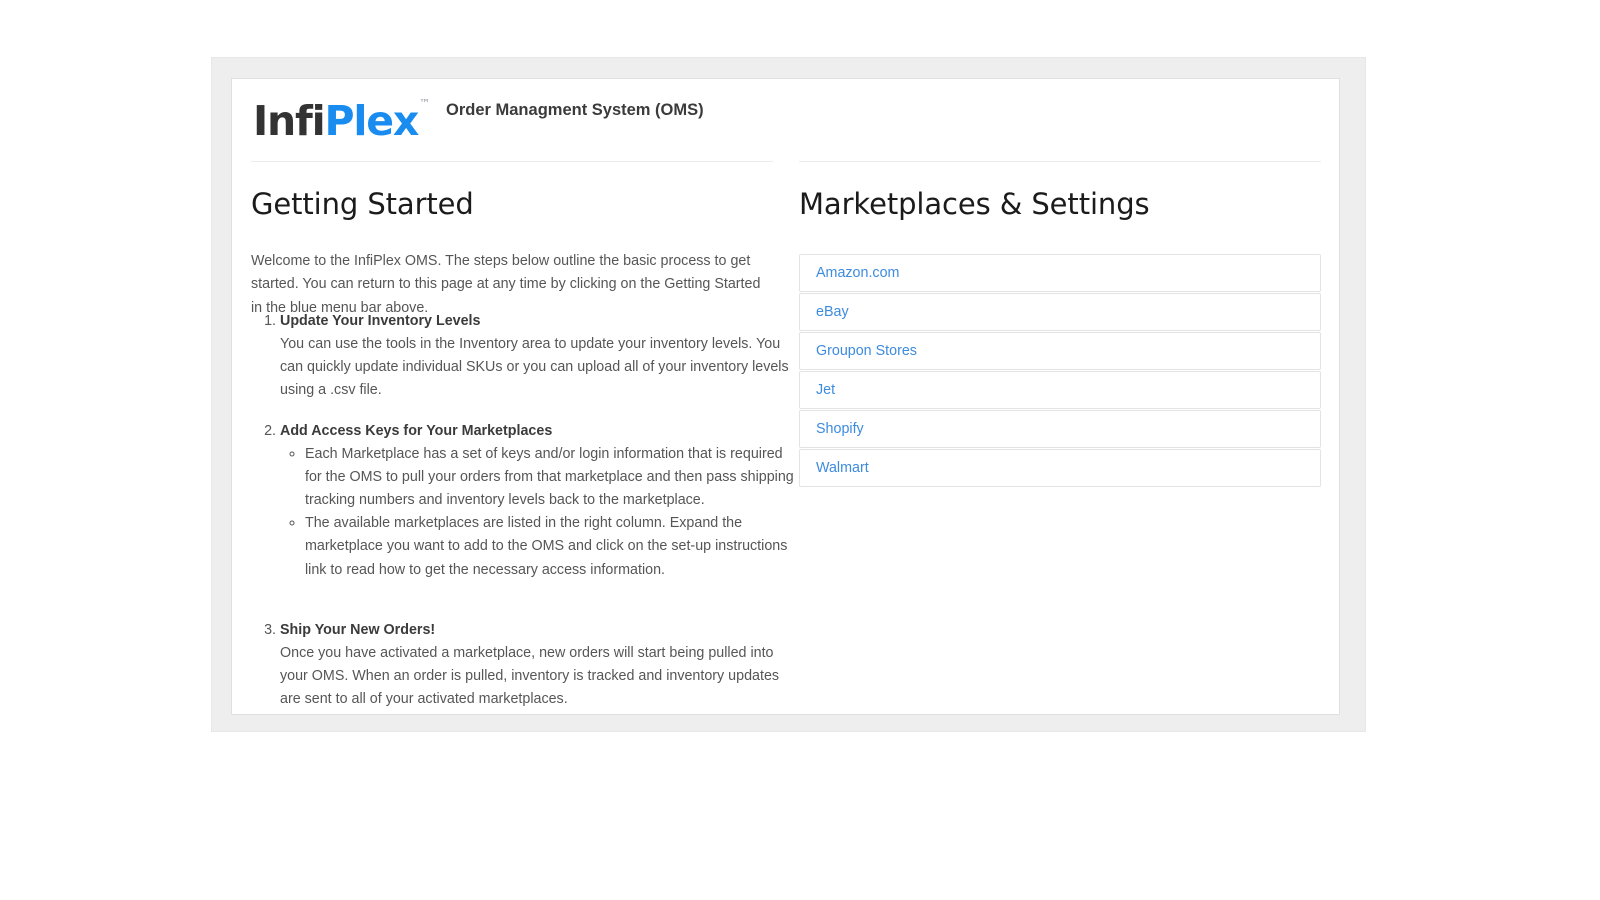 This screenshot has width=1600, height=900. Describe the element at coordinates (974, 204) in the screenshot. I see `marketplaces-settings-heading: Marketplaces & Settings` at that location.